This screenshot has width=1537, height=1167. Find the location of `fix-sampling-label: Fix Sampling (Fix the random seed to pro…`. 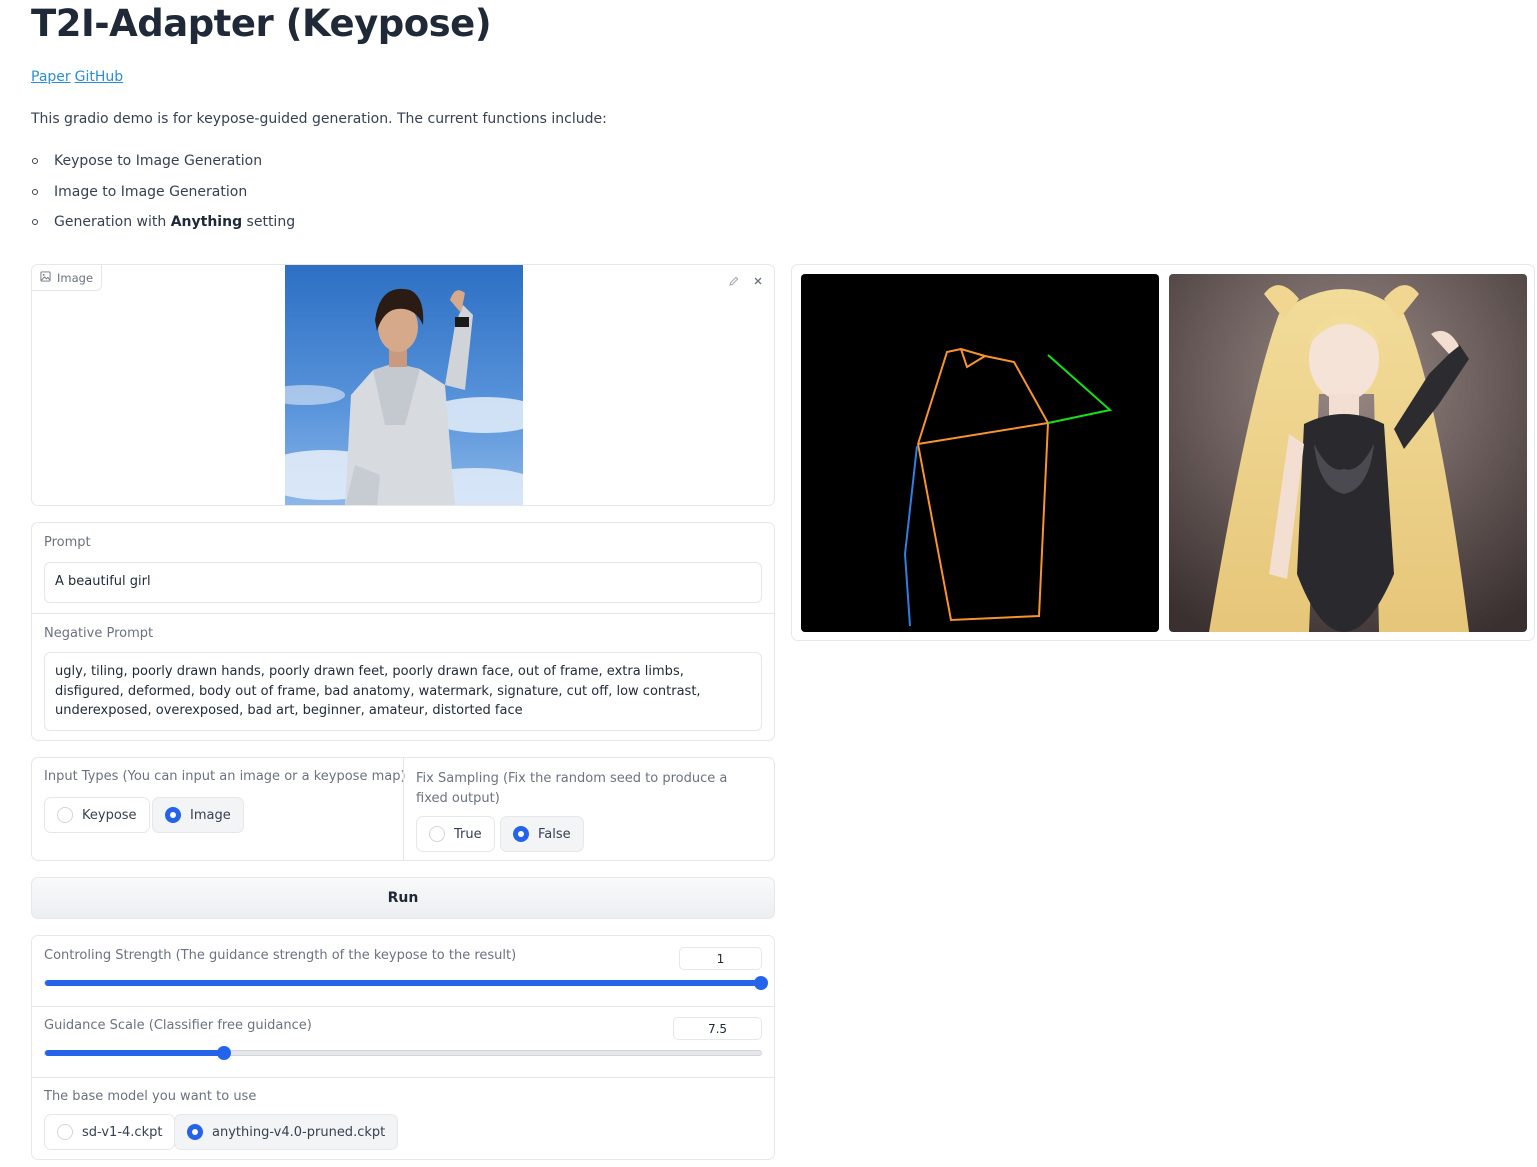

fix-sampling-label: Fix Sampling (Fix the random seed to pro… is located at coordinates (572, 788).